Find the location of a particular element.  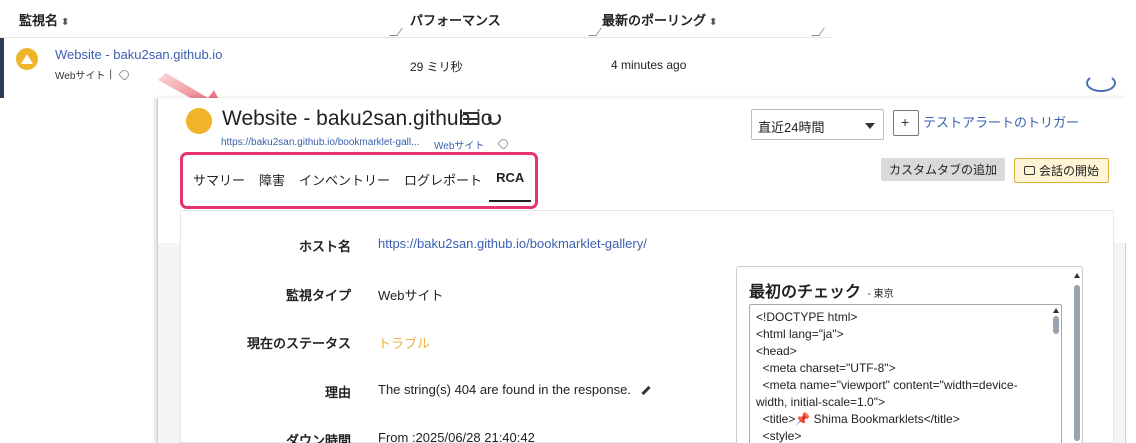

column-header-name-label: 監視名 is located at coordinates (39, 20).